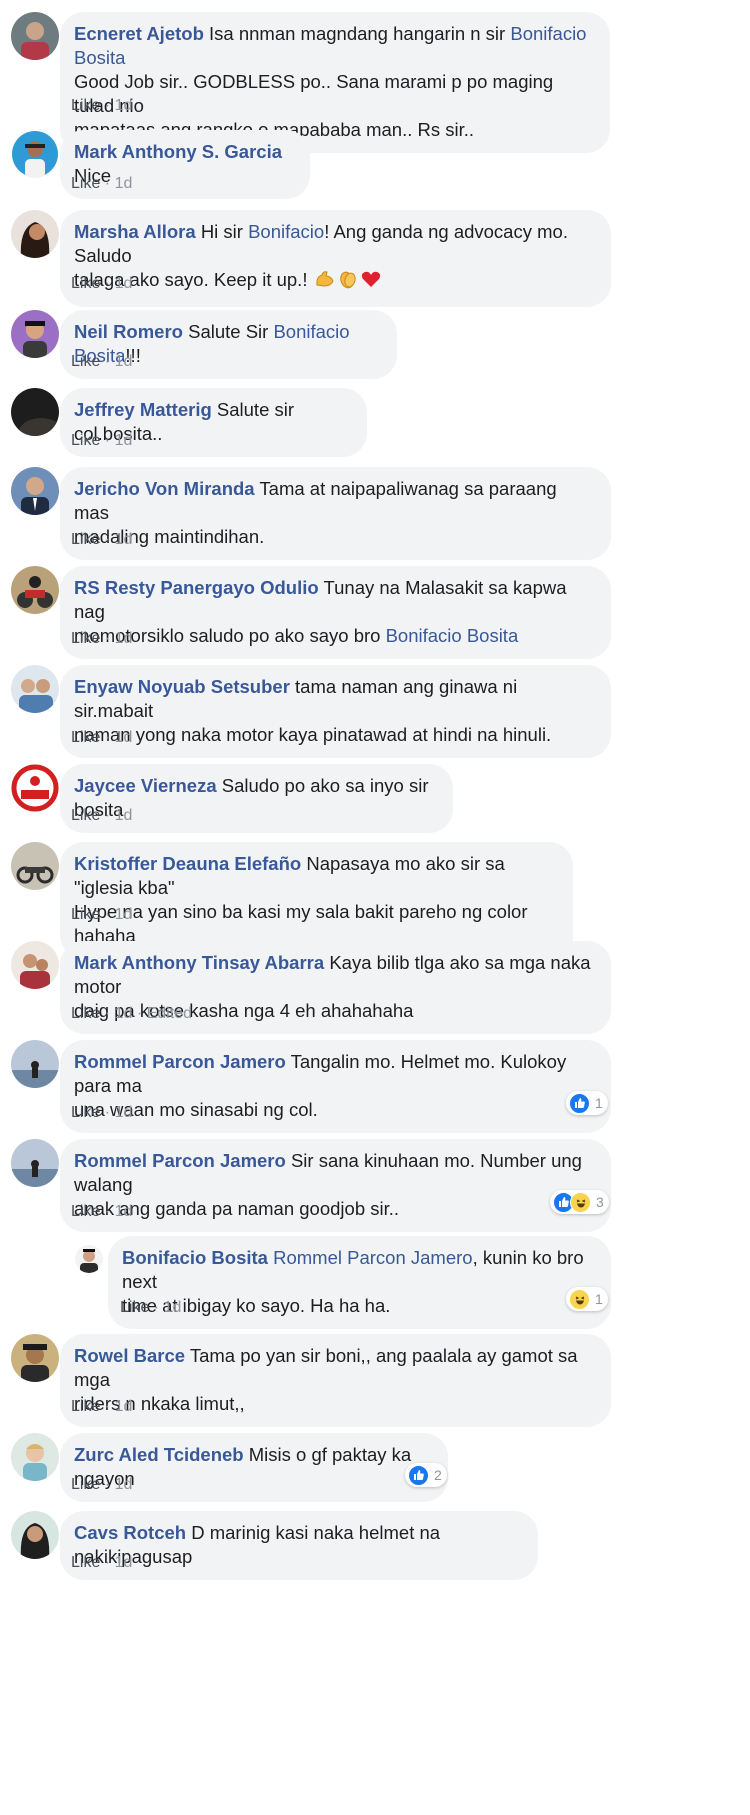 The height and width of the screenshot is (1815, 750). I want to click on flexed-biceps-icon, so click(325, 282).